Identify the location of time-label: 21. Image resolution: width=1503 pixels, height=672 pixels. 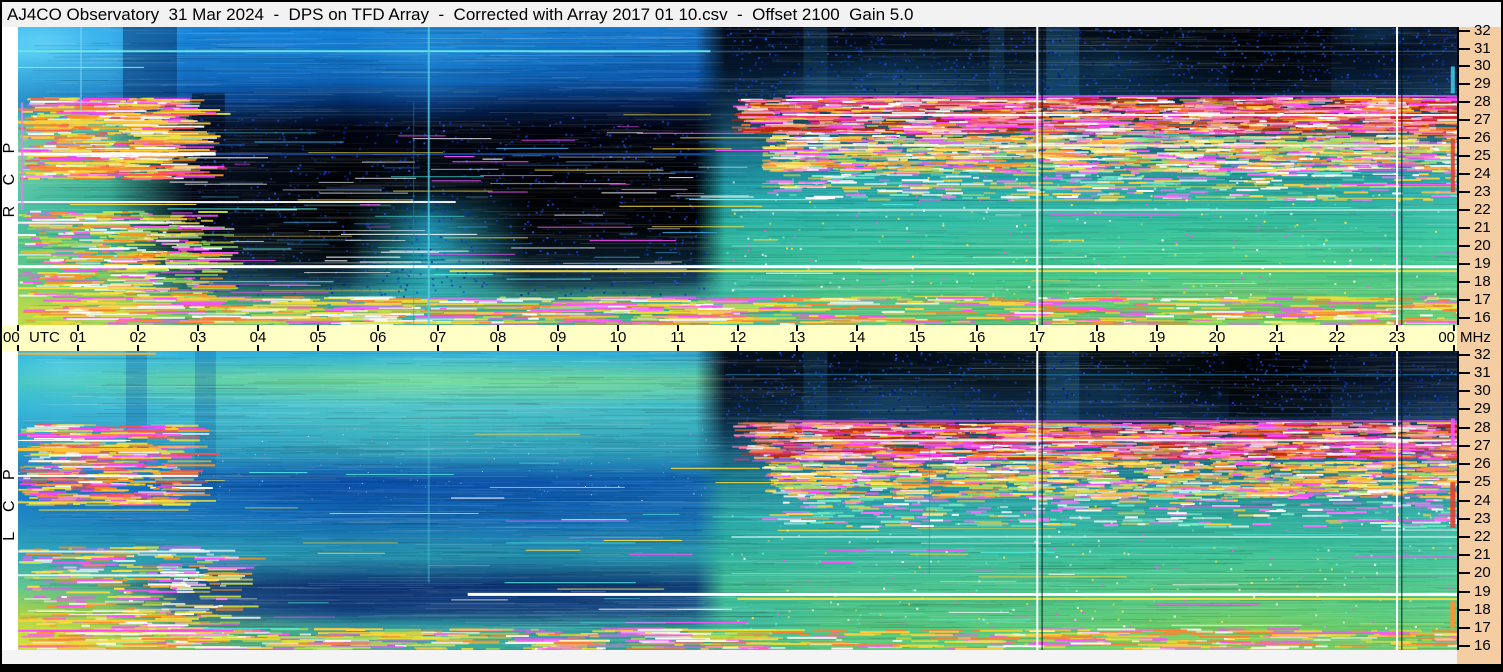
(1277, 337).